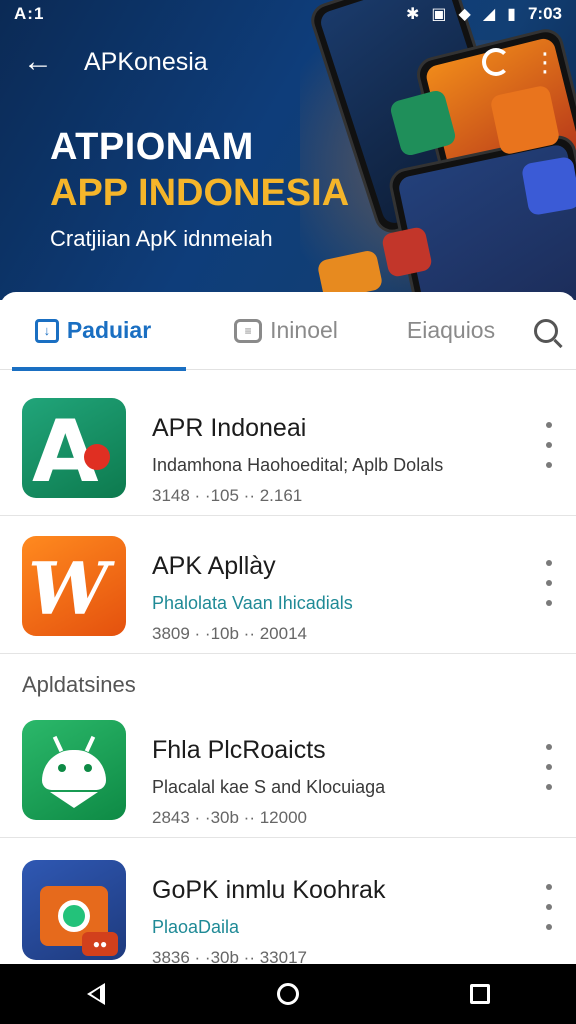 Image resolution: width=576 pixels, height=1024 pixels. I want to click on nav-recents-button, so click(480, 994).